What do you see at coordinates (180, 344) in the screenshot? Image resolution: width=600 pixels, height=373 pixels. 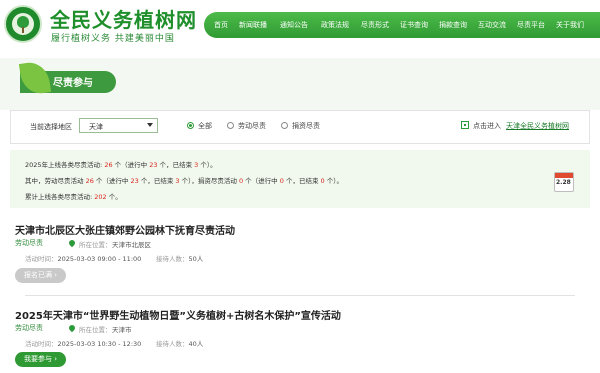 I see `activity-capacity: 接待人数：40人` at bounding box center [180, 344].